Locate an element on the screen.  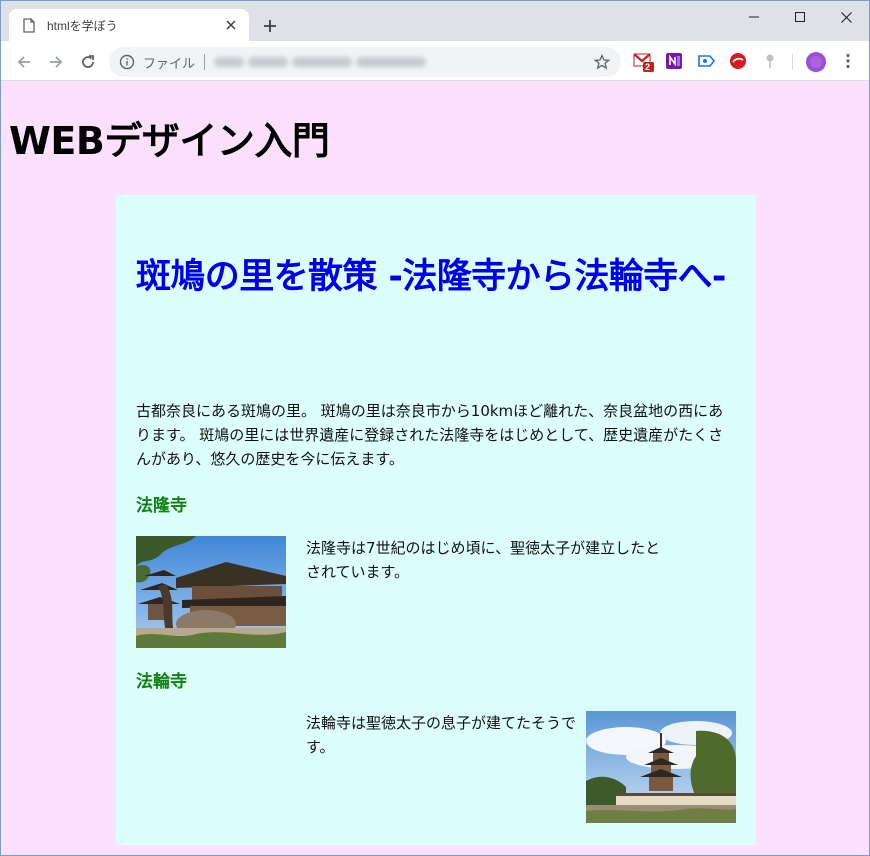
article-title: 斑鳩の里を散策 -法隆寺から法輪寺へ- is located at coordinates (431, 277).